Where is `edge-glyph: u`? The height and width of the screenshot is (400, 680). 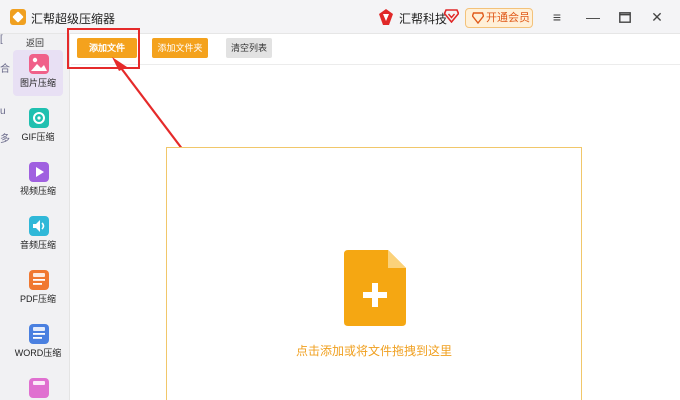
edge-glyph: u is located at coordinates (3, 111).